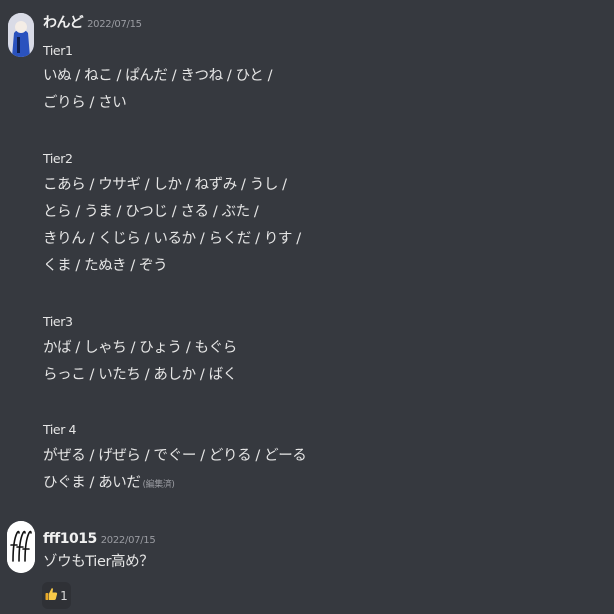 The image size is (614, 614). I want to click on message-line-text: ひぐま / あいだ, so click(92, 483).